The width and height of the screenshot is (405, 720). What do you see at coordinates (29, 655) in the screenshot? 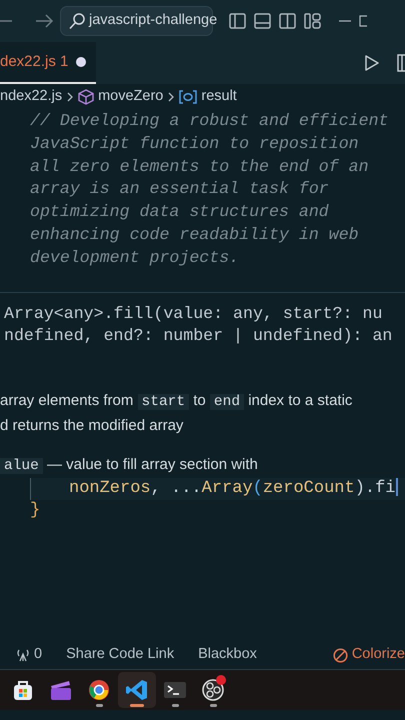
I see `status-item: 0` at bounding box center [29, 655].